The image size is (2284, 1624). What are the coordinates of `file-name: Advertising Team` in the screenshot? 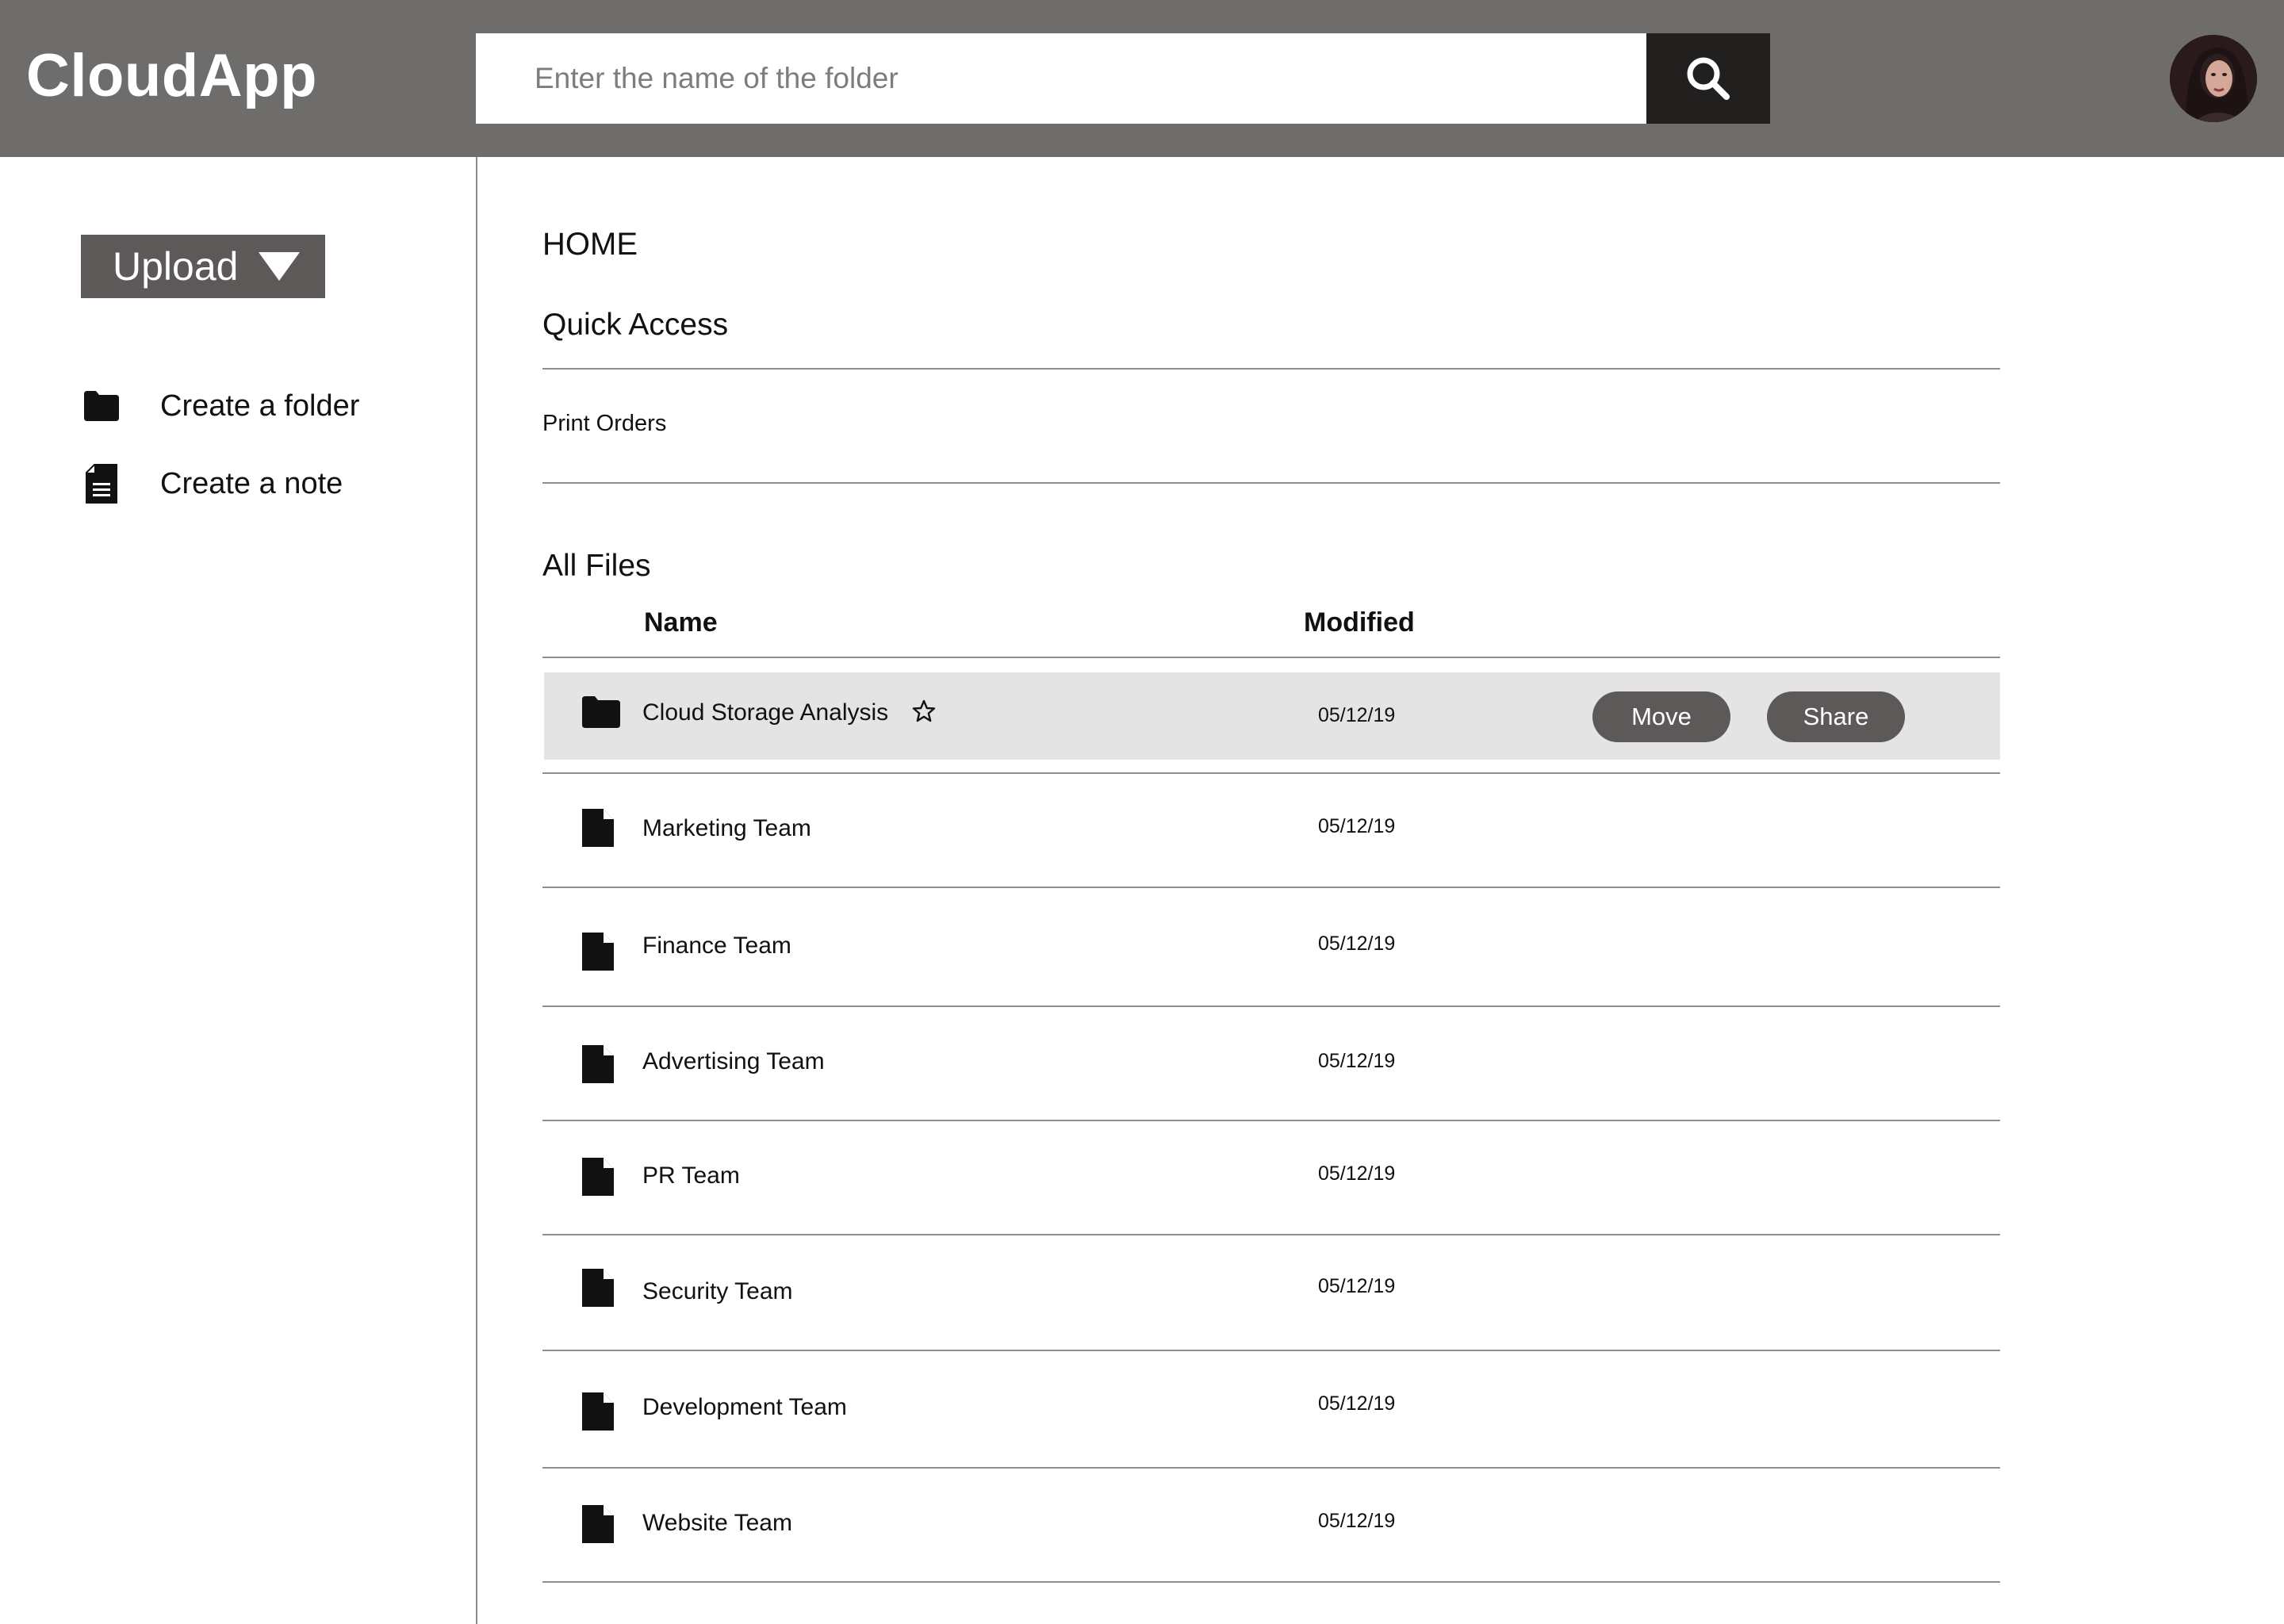 It's located at (733, 1061).